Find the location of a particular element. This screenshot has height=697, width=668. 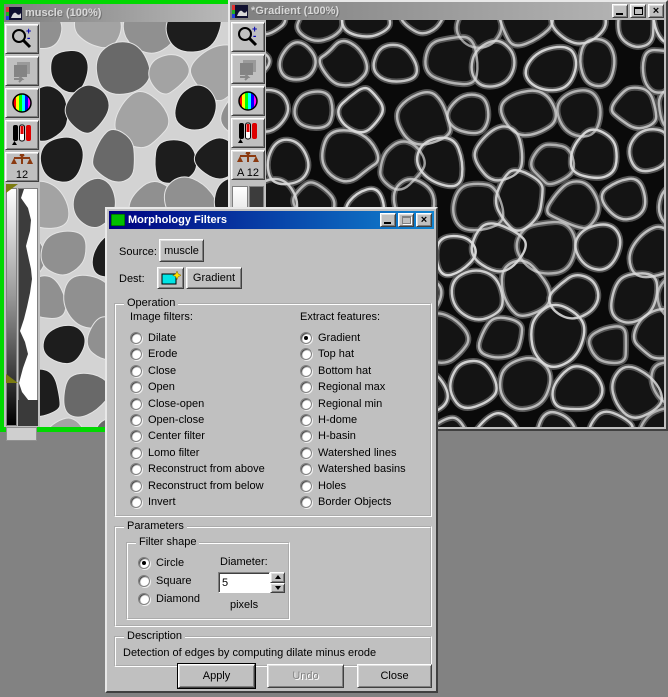

diameter-input is located at coordinates (244, 582).